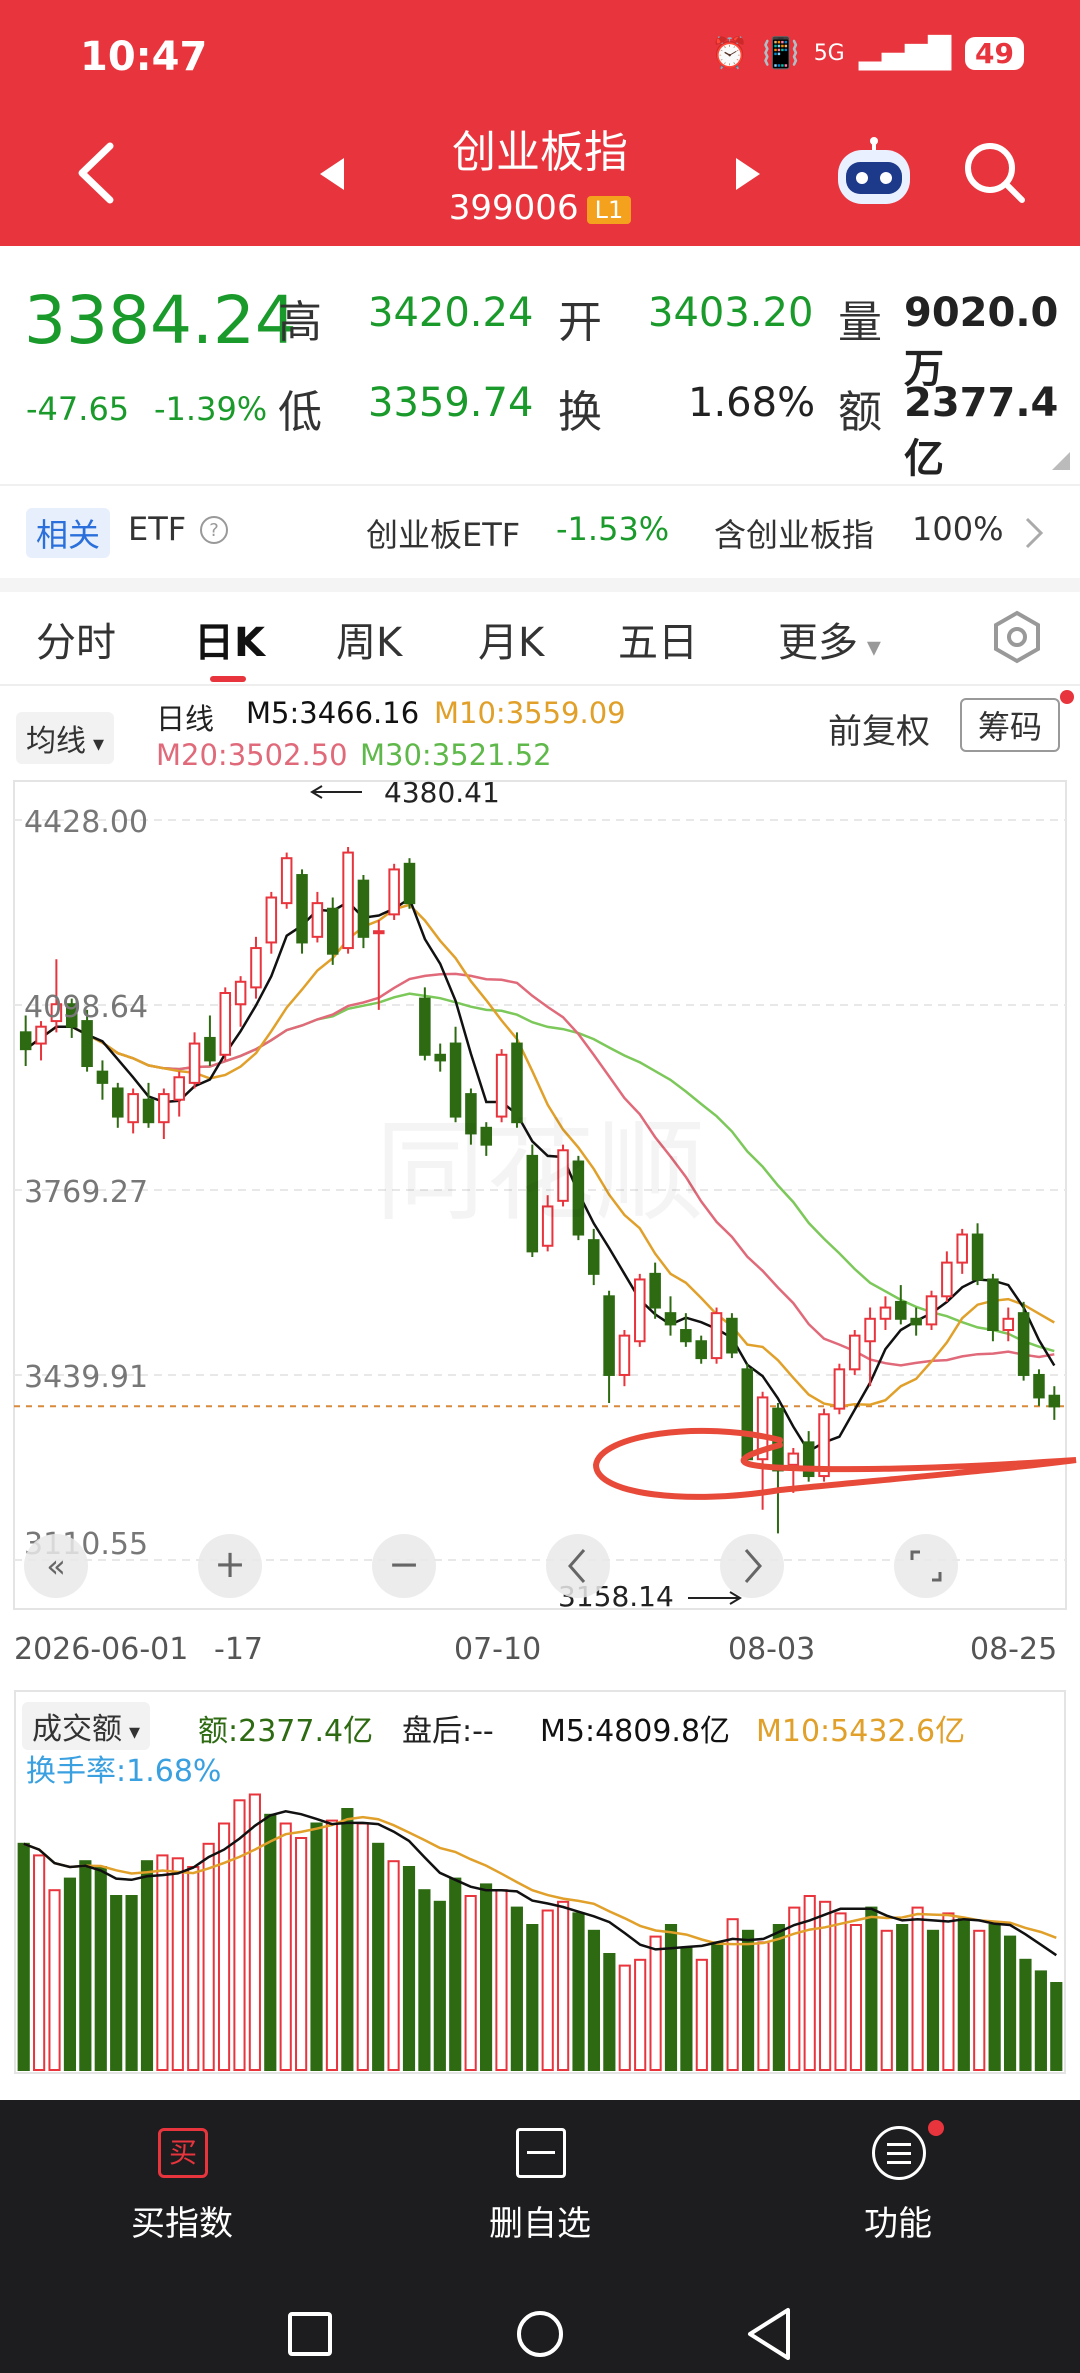  Describe the element at coordinates (752, 1566) in the screenshot. I see `scroll-right-button` at that location.